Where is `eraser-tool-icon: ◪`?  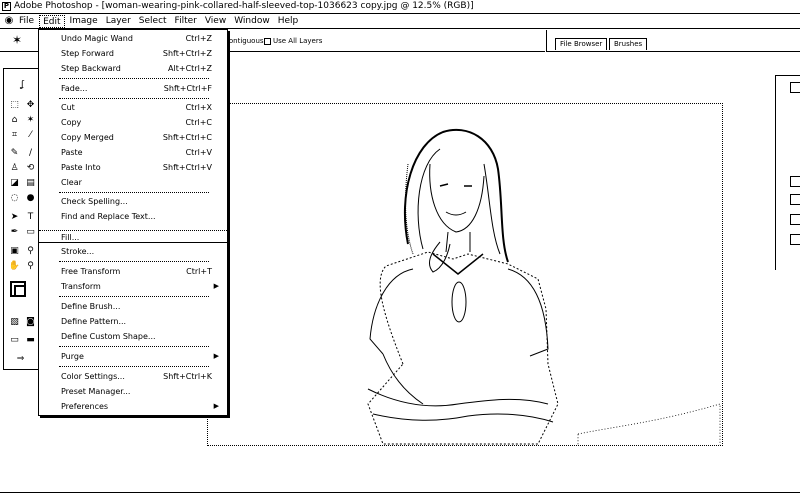
eraser-tool-icon: ◪ is located at coordinates (14, 183).